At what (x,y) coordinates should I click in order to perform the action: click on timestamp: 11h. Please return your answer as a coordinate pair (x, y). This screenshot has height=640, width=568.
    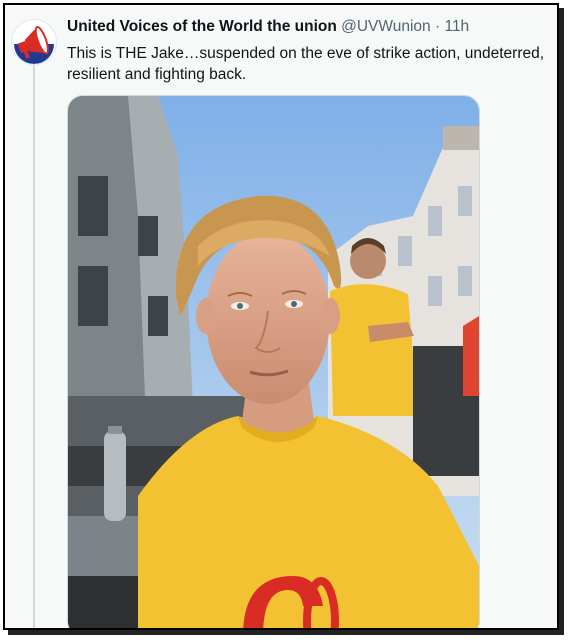
    Looking at the image, I should click on (456, 26).